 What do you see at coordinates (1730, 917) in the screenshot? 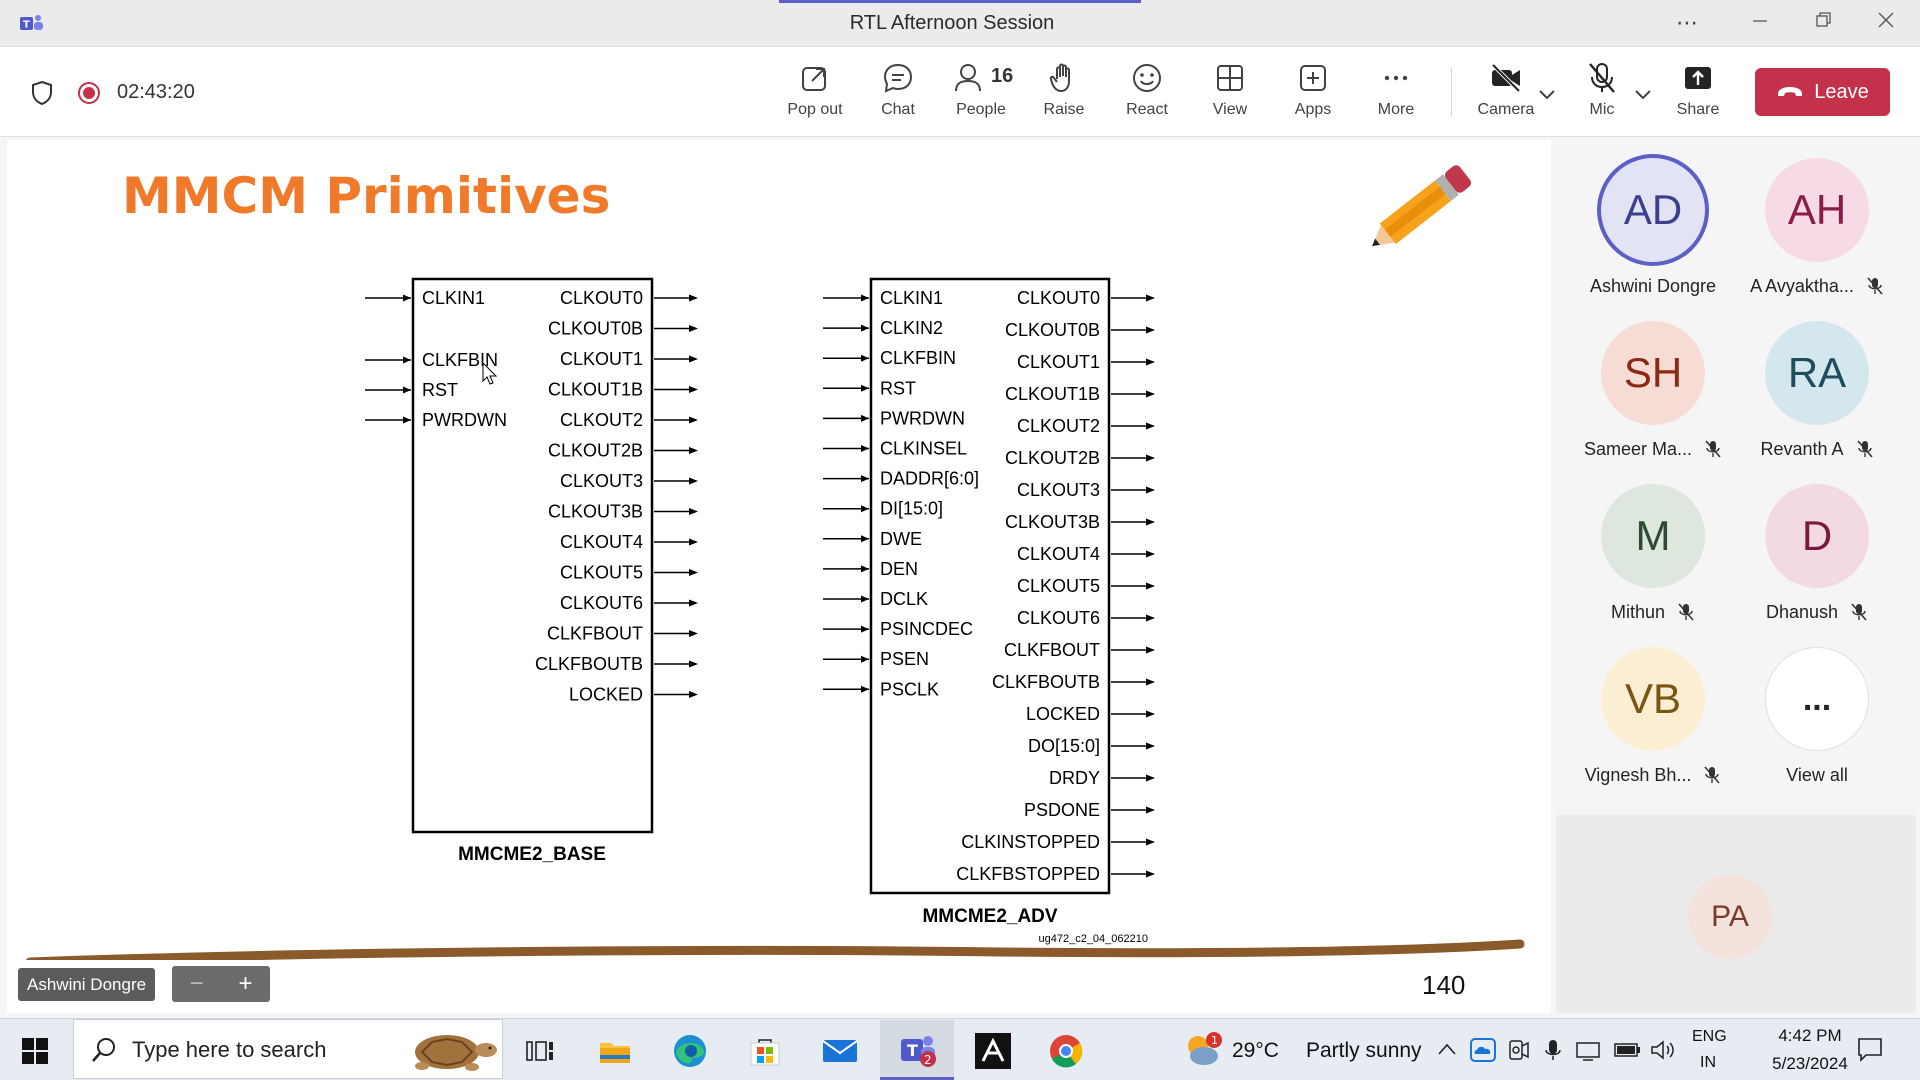
I see `avatar-pa: PA` at bounding box center [1730, 917].